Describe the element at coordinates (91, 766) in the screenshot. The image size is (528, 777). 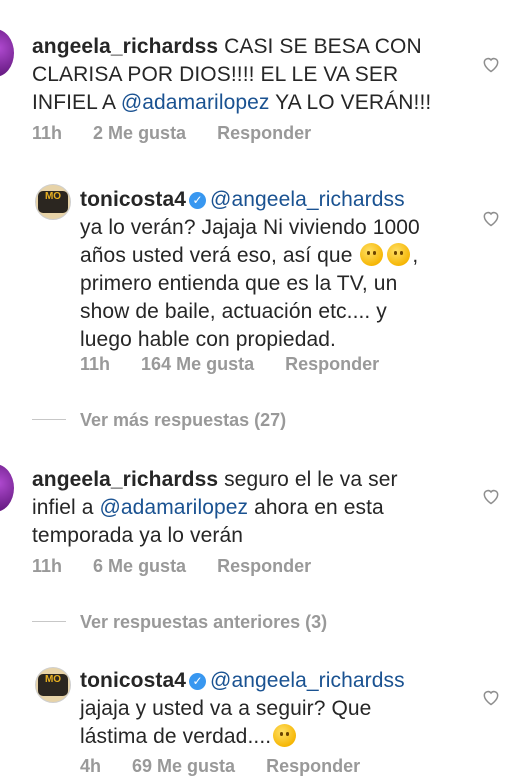
I see `timestamp: 4h` at that location.